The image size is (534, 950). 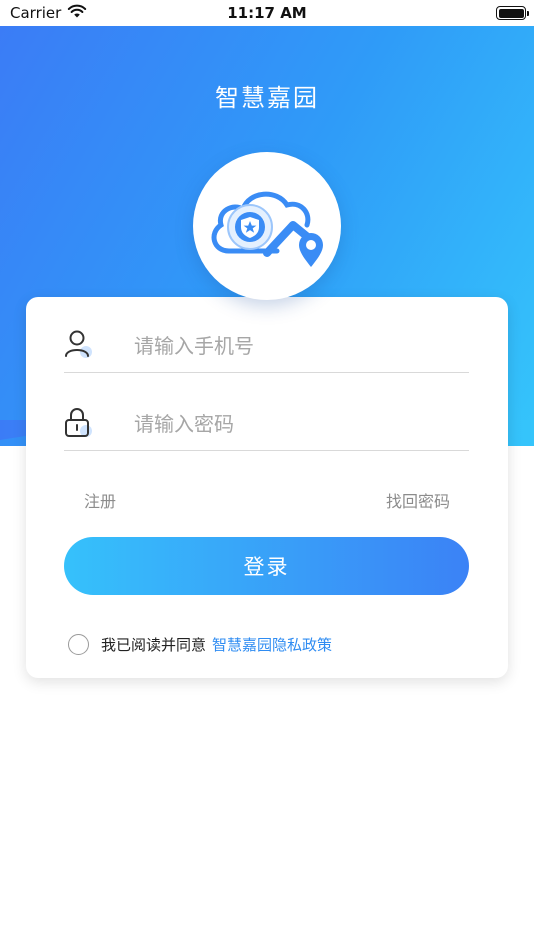 I want to click on phone-field-row, so click(x=266, y=335).